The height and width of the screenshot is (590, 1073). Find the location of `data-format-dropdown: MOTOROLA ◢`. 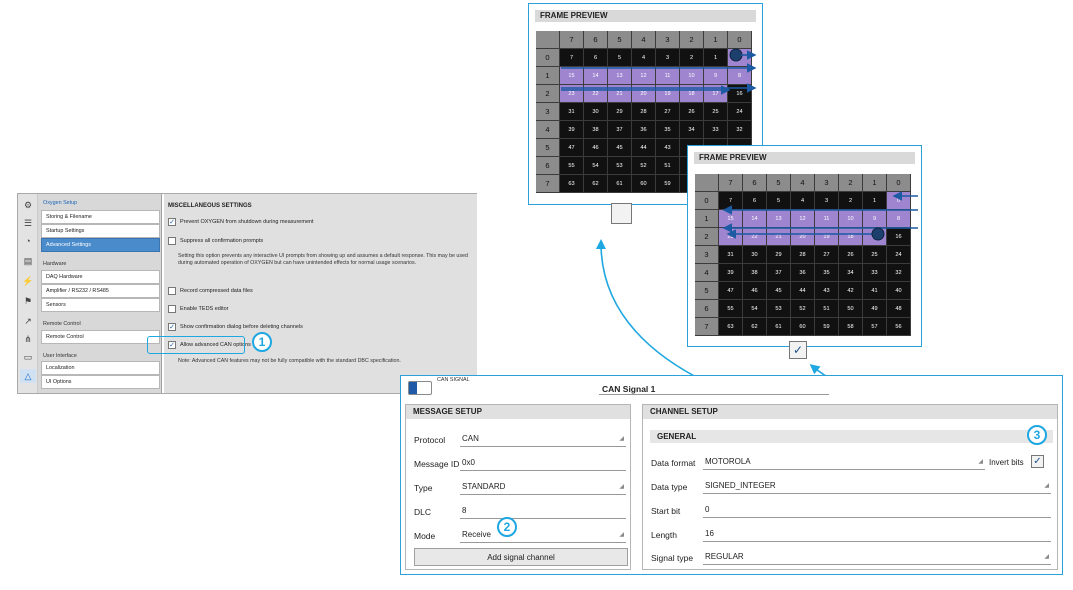

data-format-dropdown: MOTOROLA ◢ is located at coordinates (844, 463).